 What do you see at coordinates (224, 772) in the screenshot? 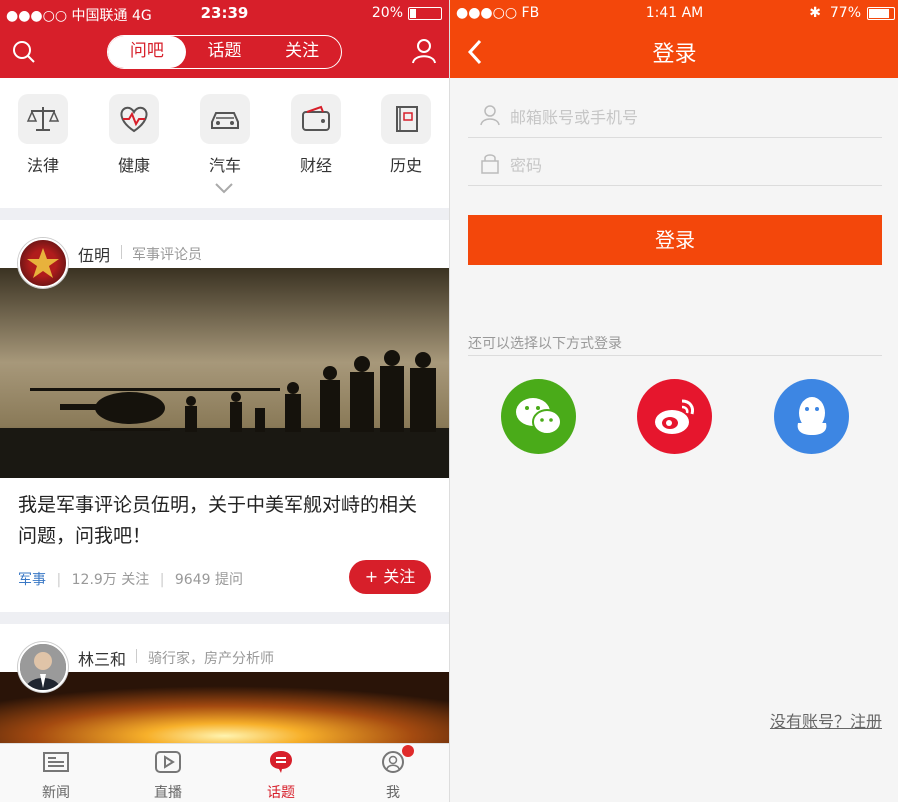
I see `bottom-tab-bar: 新闻 直播 话题 我` at bounding box center [224, 772].